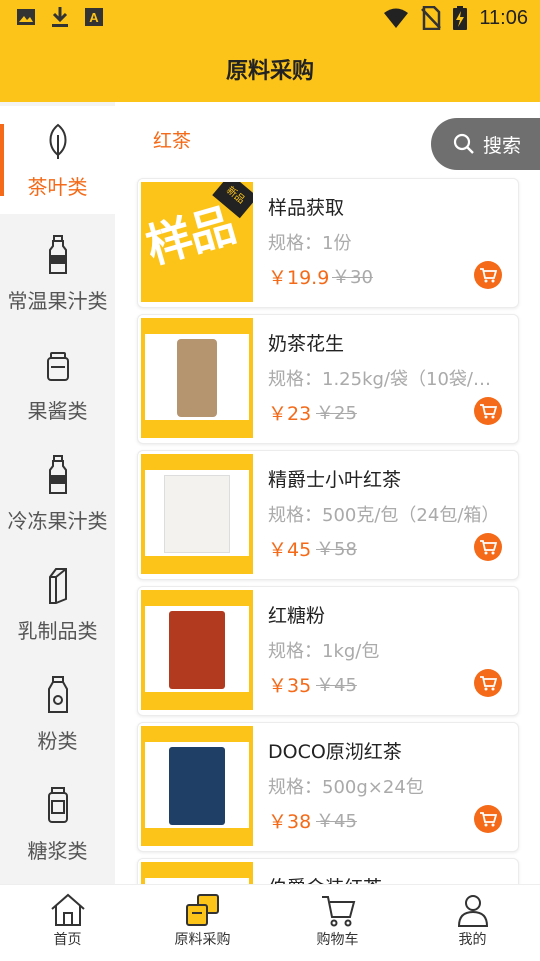  I want to click on sidebar-item-ambient-juice: 常温果汁类, so click(57, 274).